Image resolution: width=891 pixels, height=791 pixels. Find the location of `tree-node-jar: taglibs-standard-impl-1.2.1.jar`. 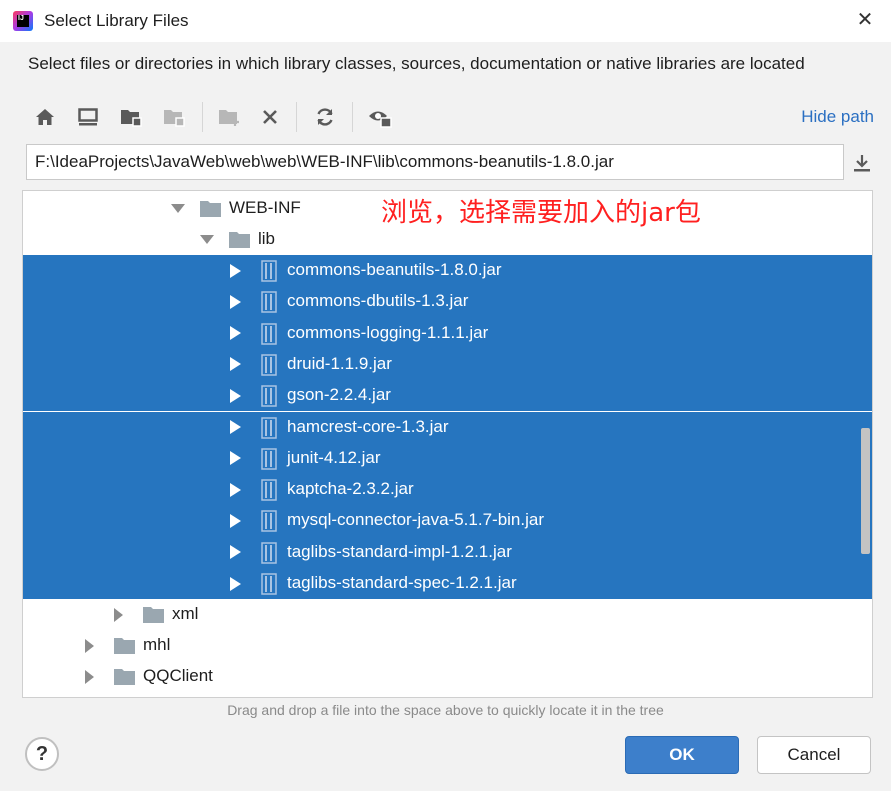

tree-node-jar: taglibs-standard-impl-1.2.1.jar is located at coordinates (447, 552).